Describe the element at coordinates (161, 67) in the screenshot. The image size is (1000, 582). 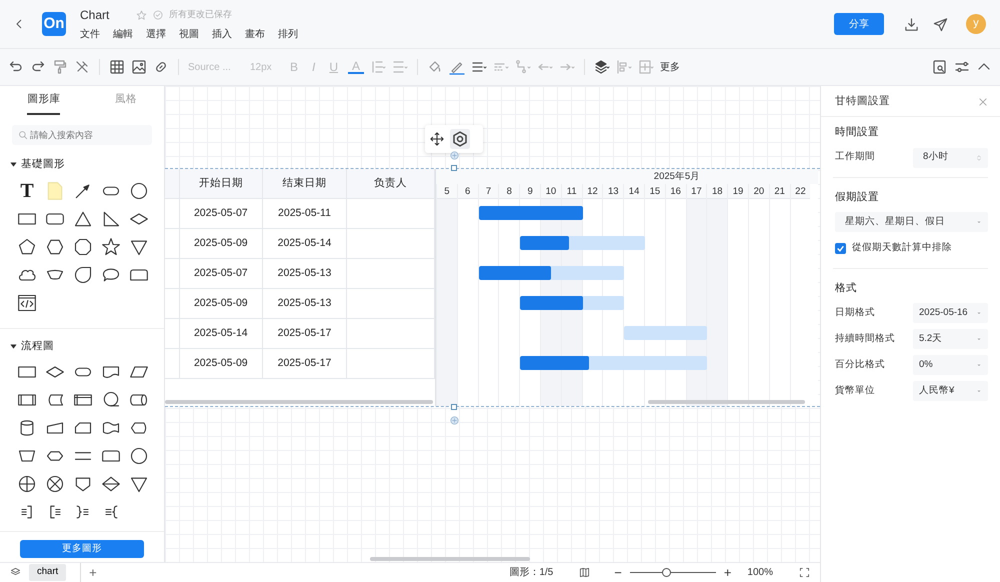
I see `link-icon` at that location.